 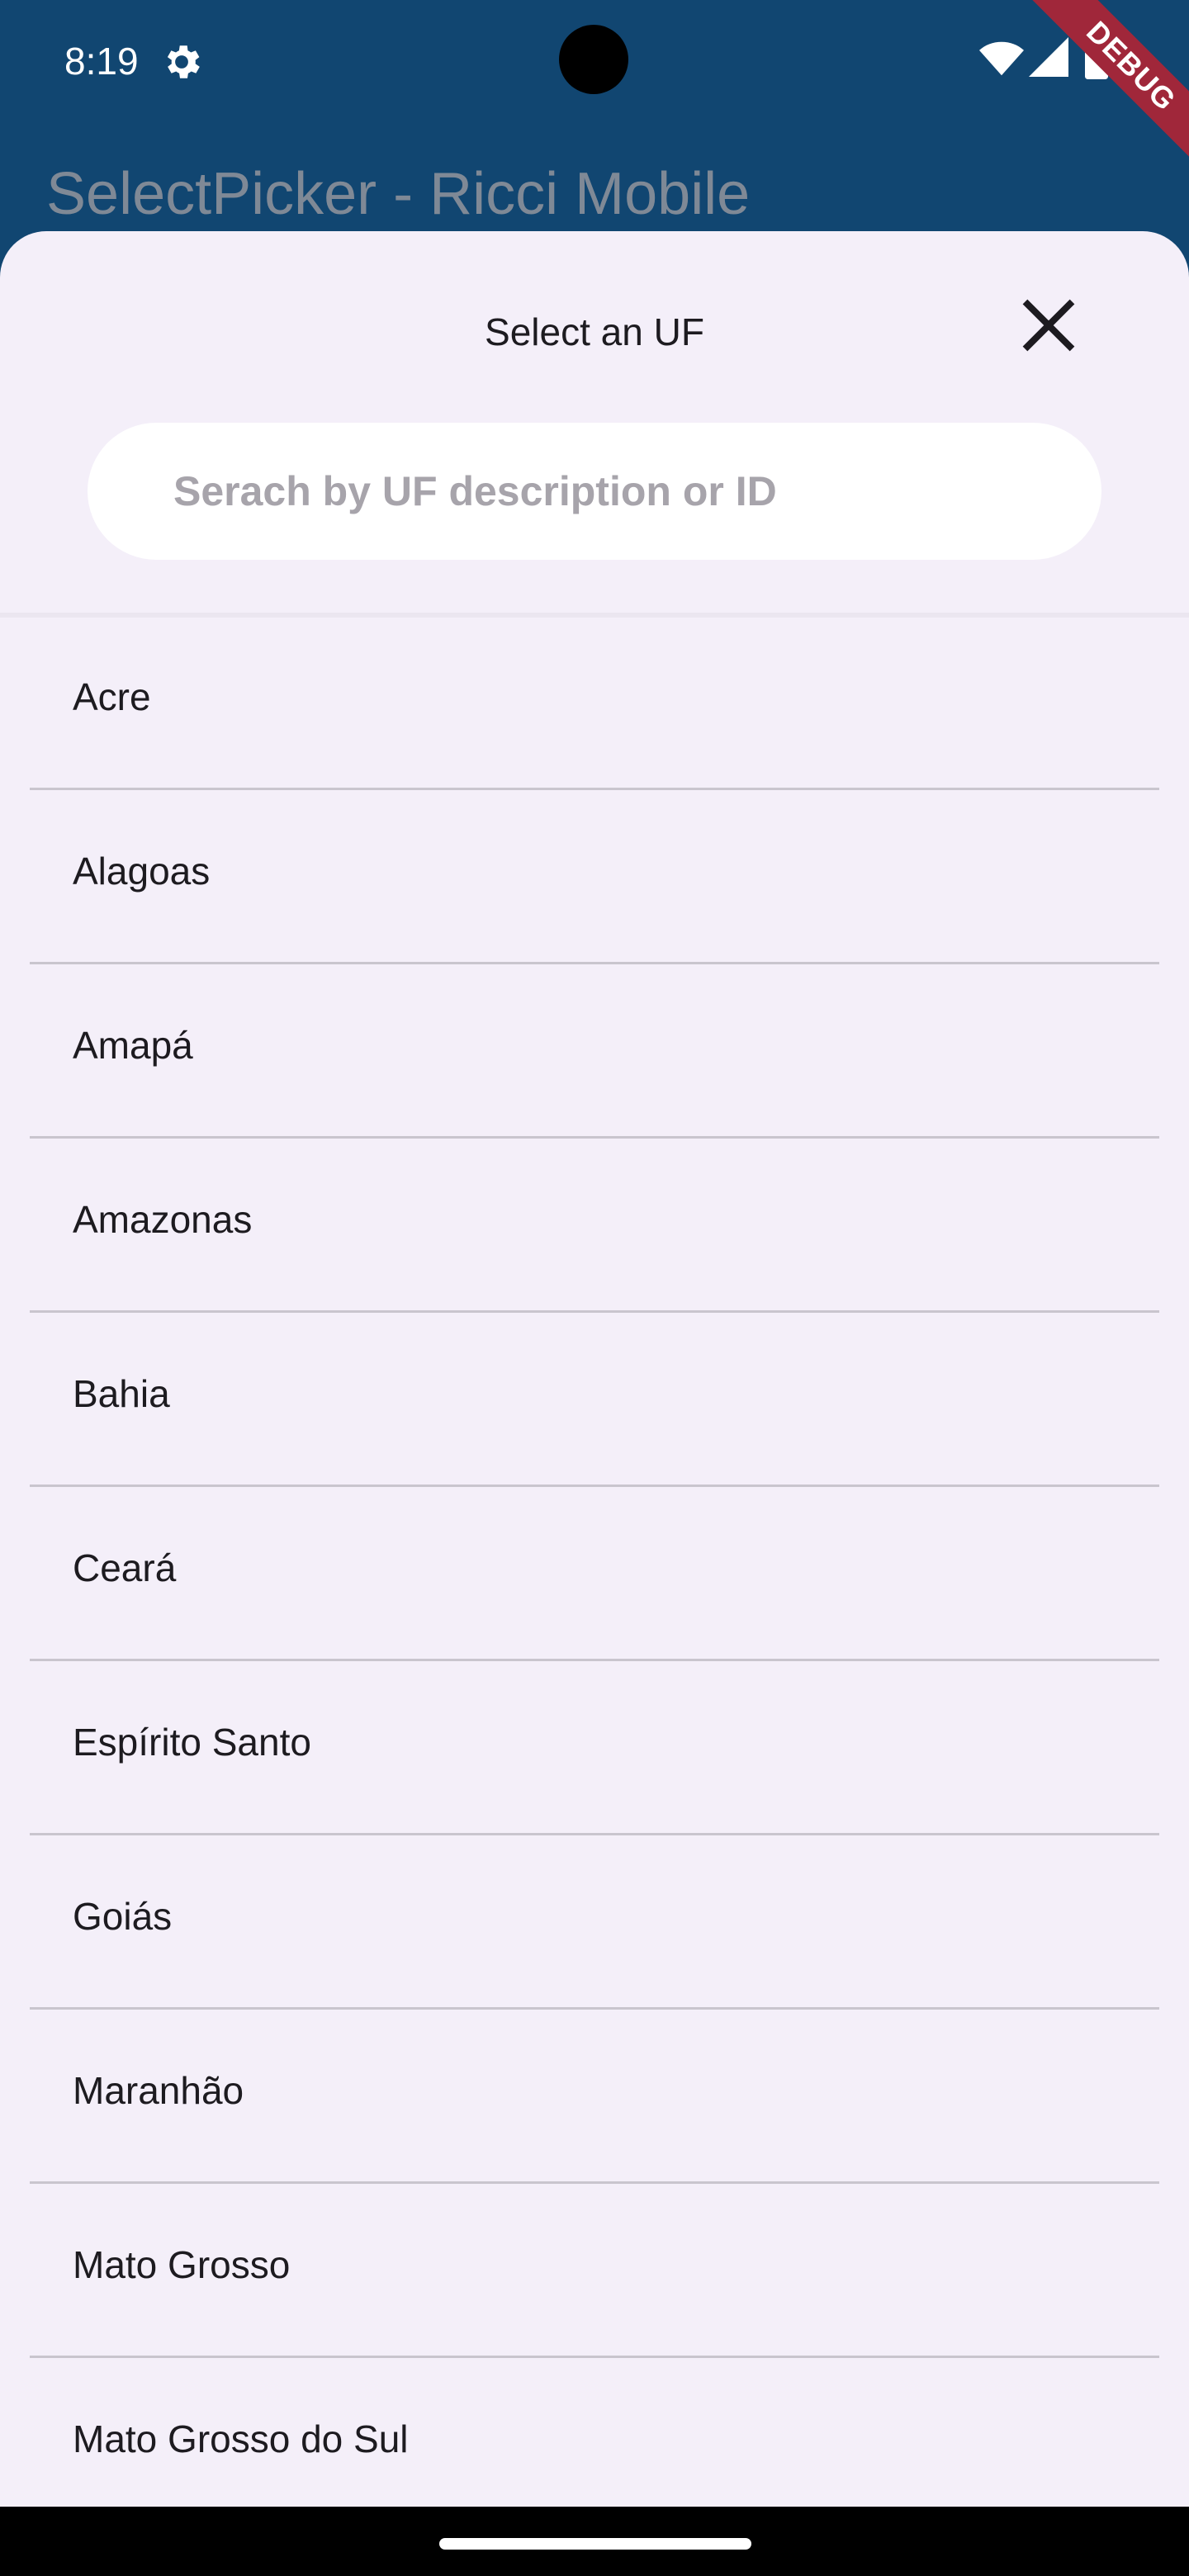 What do you see at coordinates (158, 2090) in the screenshot?
I see `list-item-label: Maranhão` at bounding box center [158, 2090].